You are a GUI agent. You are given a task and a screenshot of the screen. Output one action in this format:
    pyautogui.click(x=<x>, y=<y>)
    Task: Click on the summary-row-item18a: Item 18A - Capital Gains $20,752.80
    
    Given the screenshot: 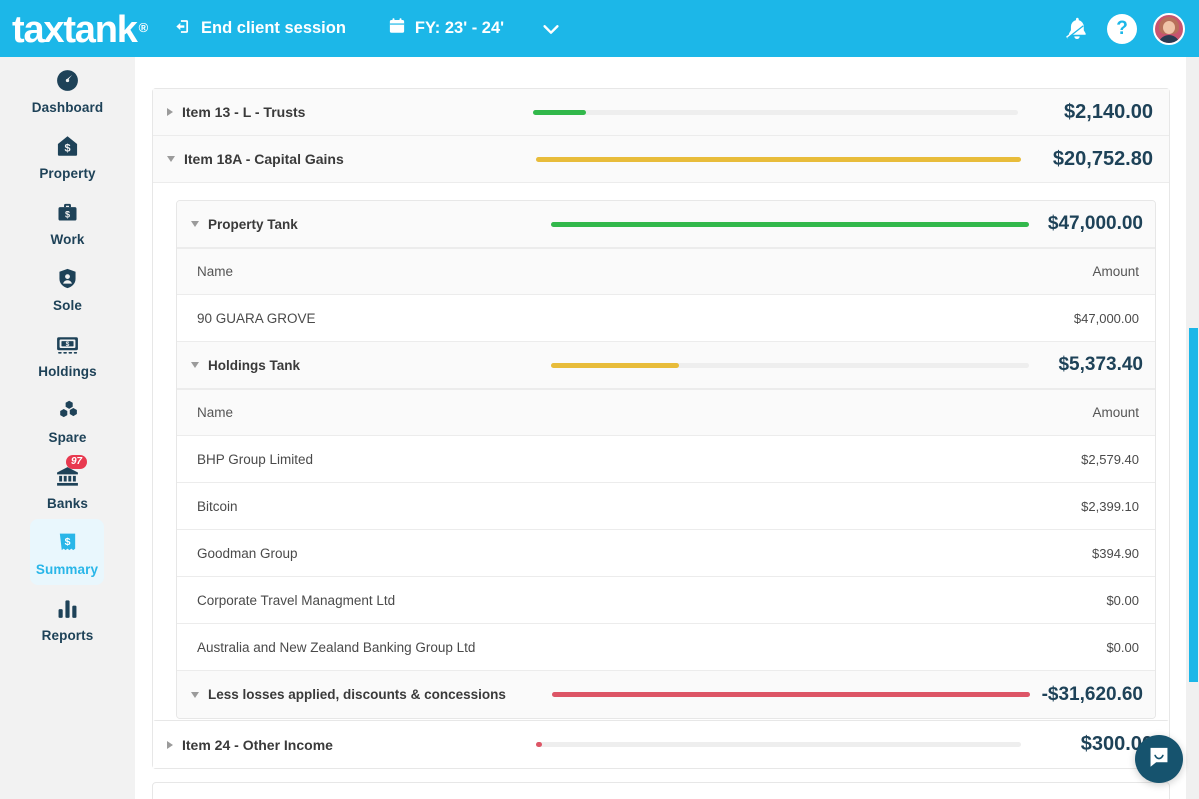 What is the action you would take?
    pyautogui.click(x=661, y=159)
    